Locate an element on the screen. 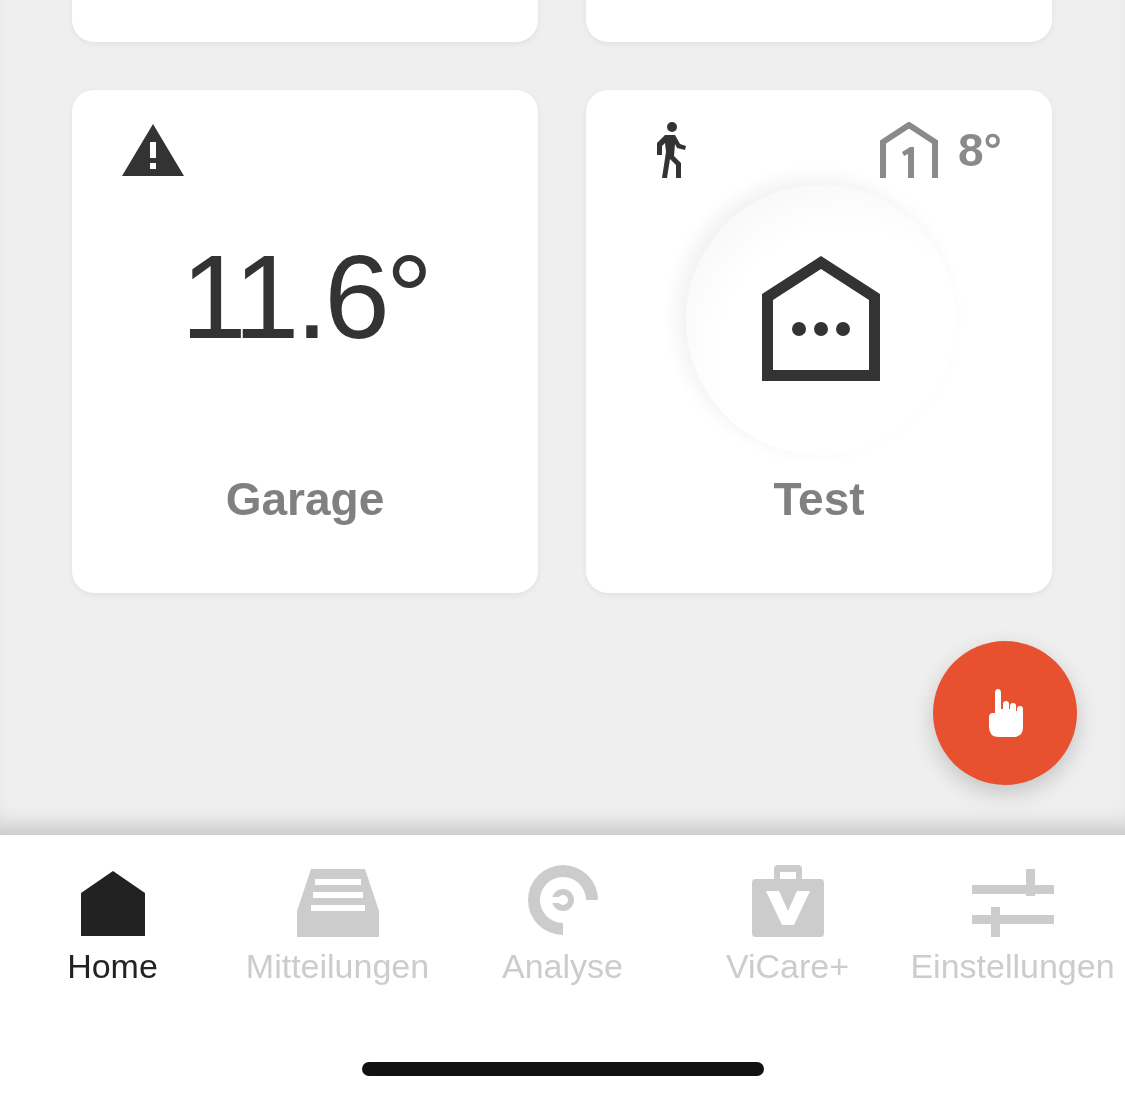  room-temperature: 11.6° is located at coordinates (305, 297).